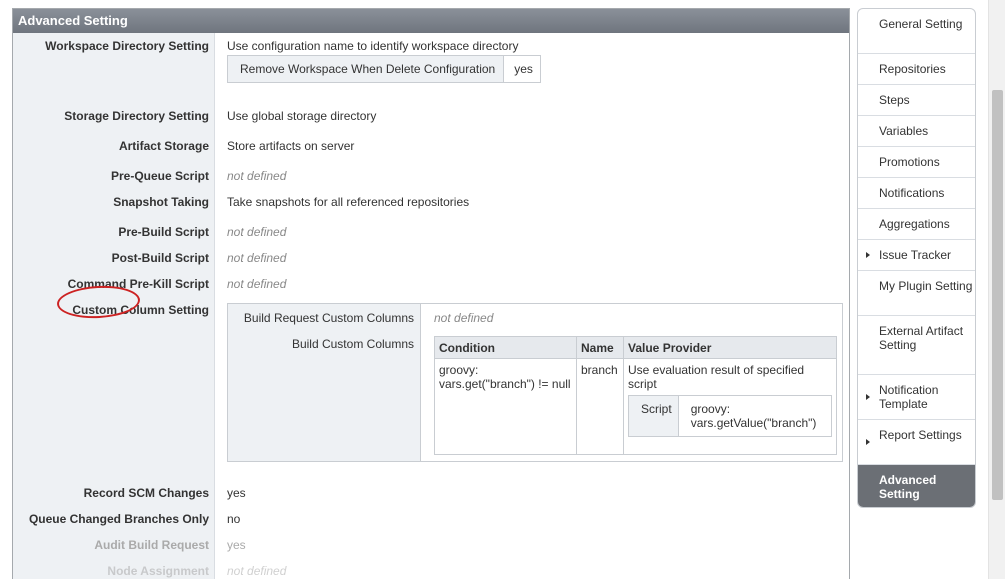 The image size is (1005, 579). I want to click on audit-build-request-value: yes, so click(236, 545).